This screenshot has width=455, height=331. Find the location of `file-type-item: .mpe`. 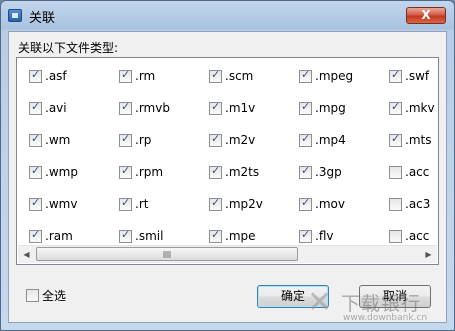

file-type-item: .mpe is located at coordinates (232, 236).